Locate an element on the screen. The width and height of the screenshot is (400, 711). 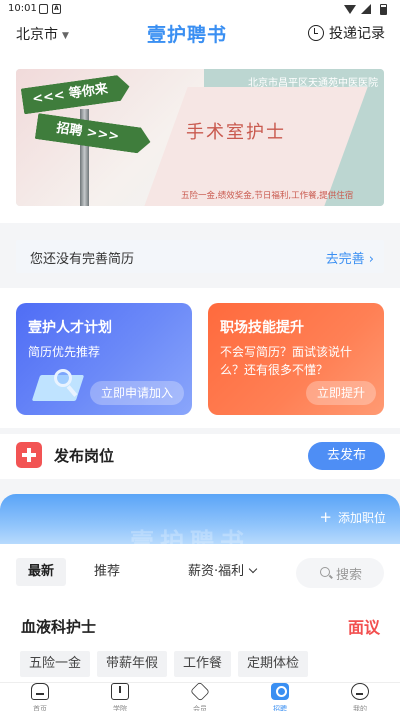
notification-a-icon: A is located at coordinates (56, 9).